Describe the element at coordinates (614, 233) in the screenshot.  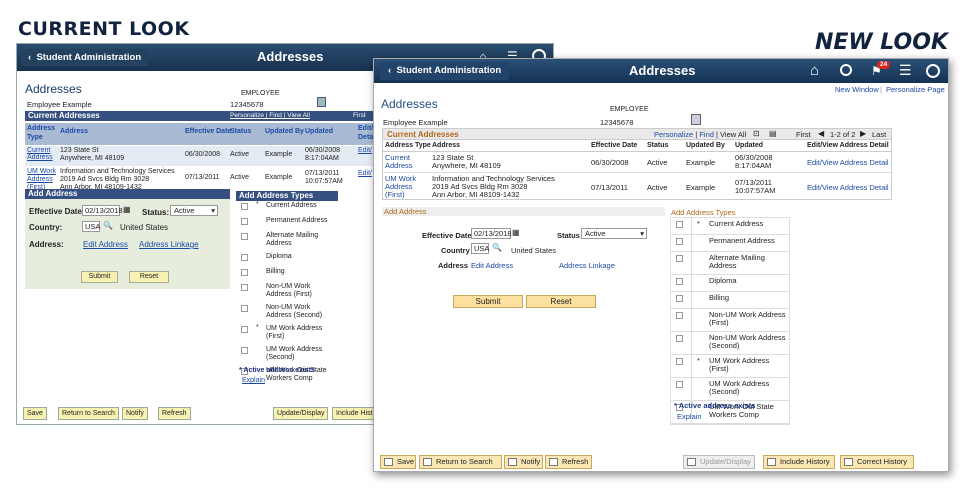
I see `new-status-select: Active ▾` at that location.